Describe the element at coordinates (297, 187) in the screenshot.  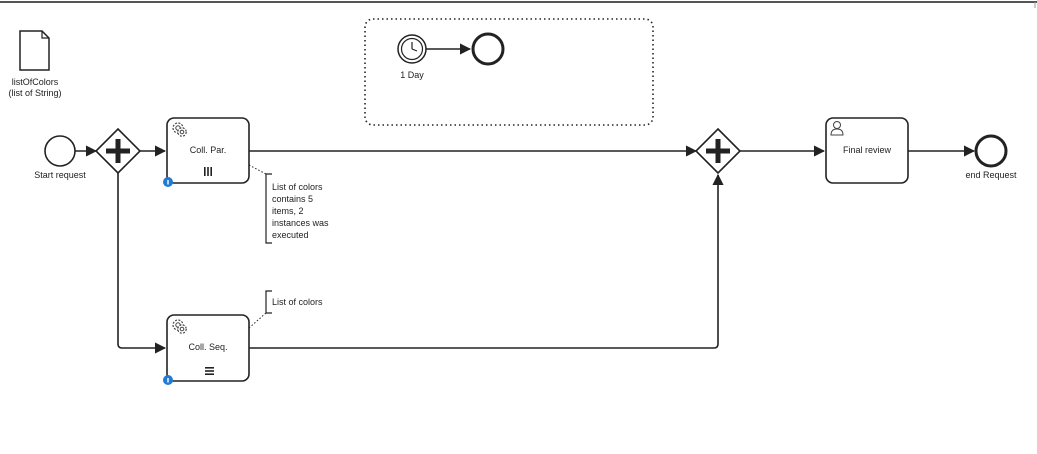
I see `annotation-line: List of colors` at that location.